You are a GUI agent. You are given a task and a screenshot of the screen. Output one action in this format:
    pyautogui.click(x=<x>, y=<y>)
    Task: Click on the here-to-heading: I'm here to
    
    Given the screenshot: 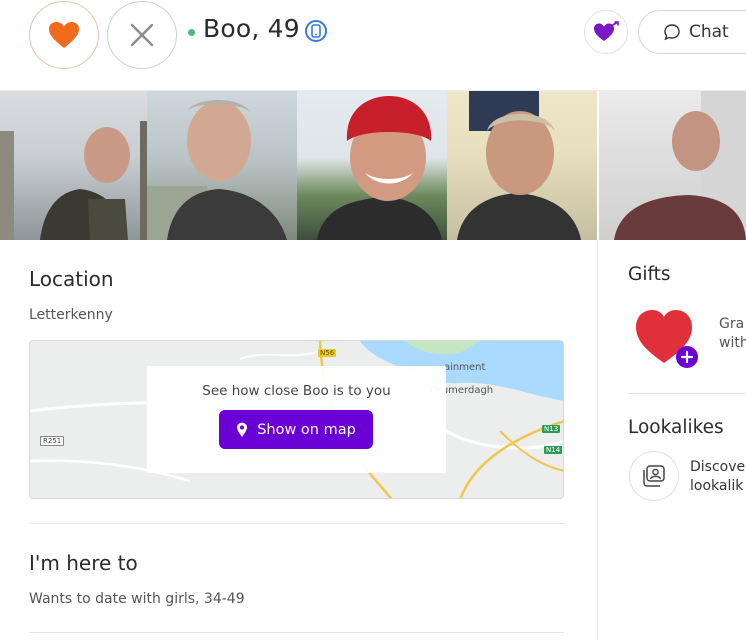 What is the action you would take?
    pyautogui.click(x=83, y=563)
    